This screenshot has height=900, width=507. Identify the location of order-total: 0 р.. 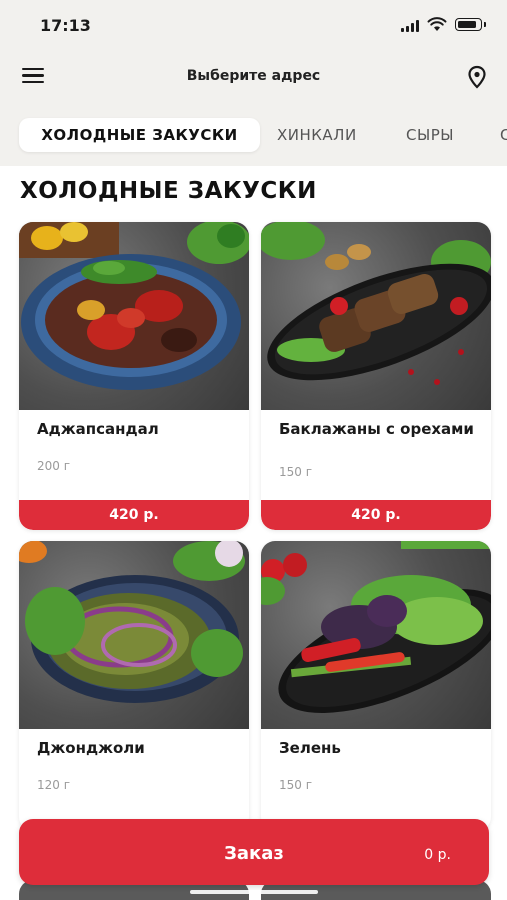
(437, 855).